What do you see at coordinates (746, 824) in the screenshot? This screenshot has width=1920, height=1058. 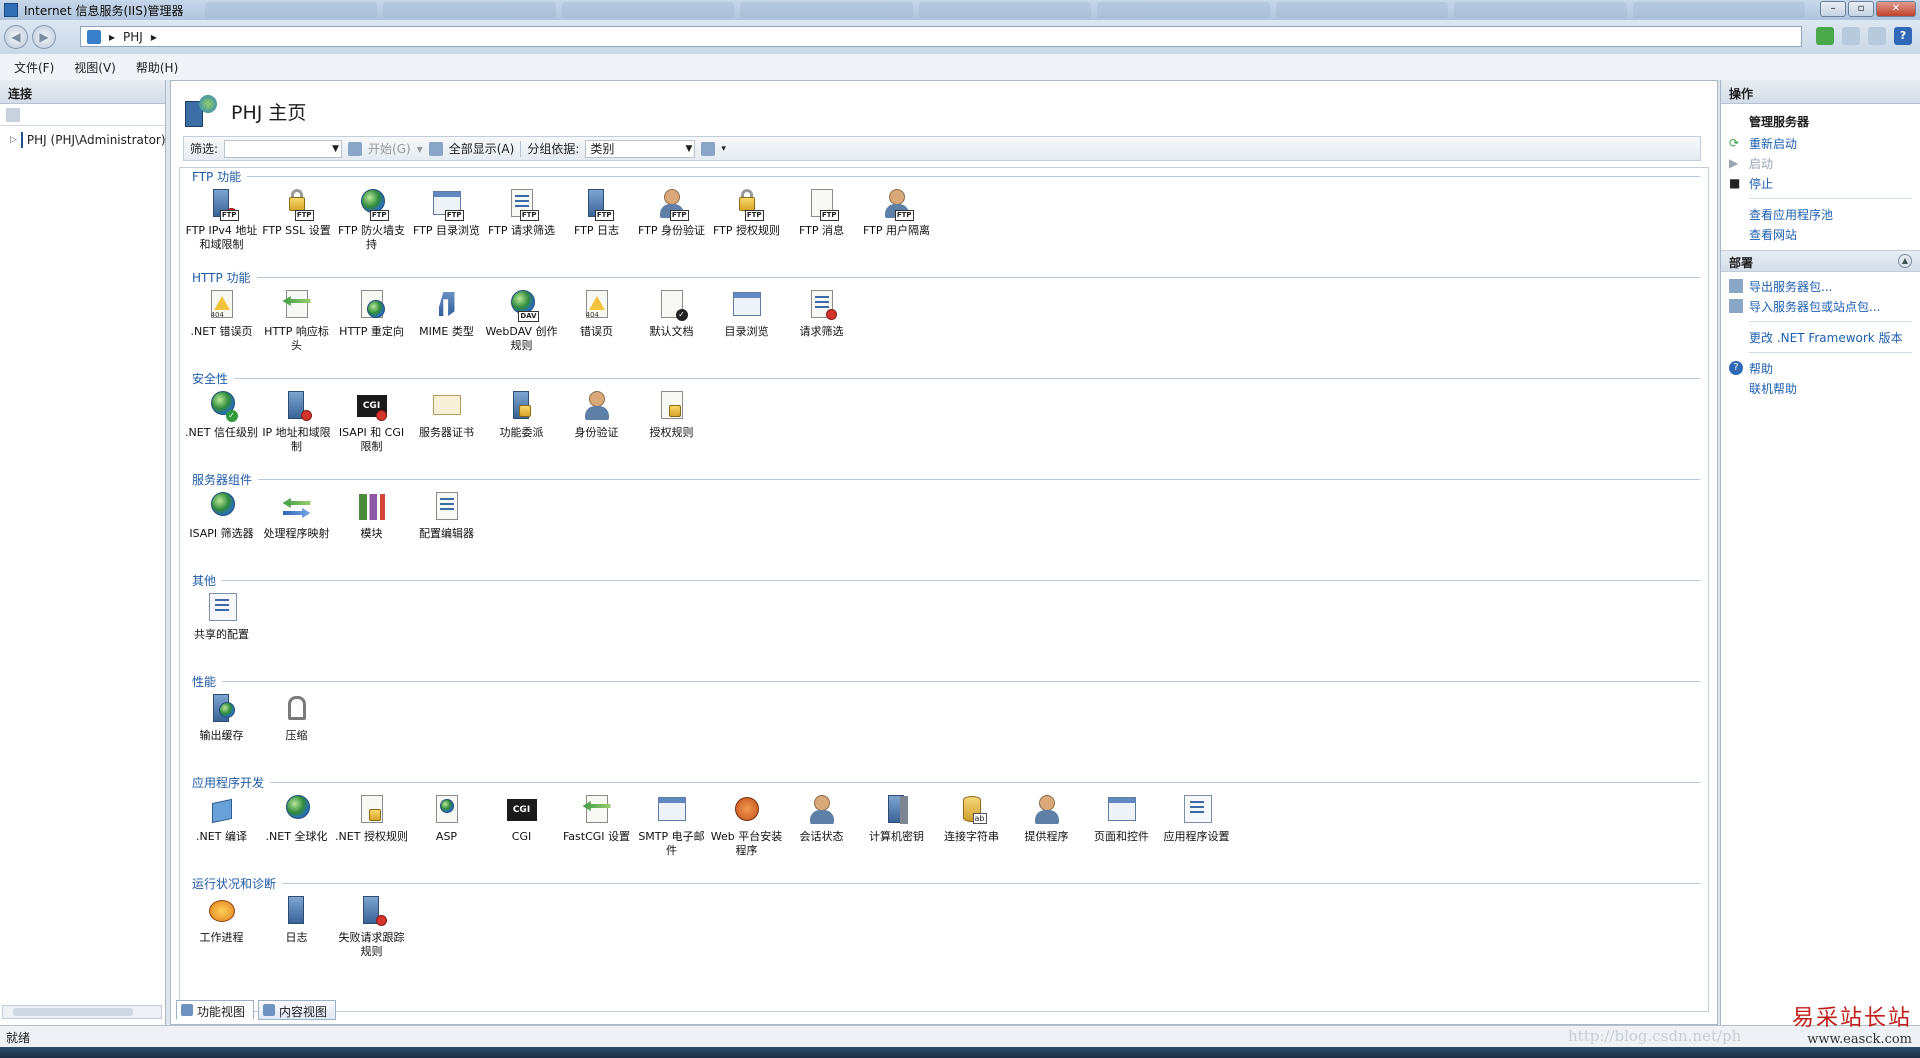 I see `feature-item: Web 平台安装程序` at bounding box center [746, 824].